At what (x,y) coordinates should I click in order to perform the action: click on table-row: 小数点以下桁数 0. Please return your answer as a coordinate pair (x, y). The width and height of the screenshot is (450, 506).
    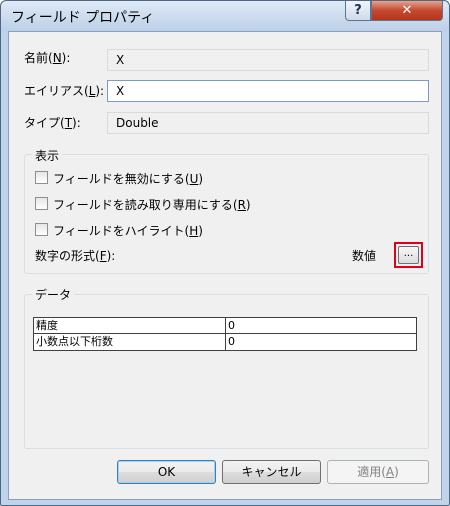
    Looking at the image, I should click on (225, 342).